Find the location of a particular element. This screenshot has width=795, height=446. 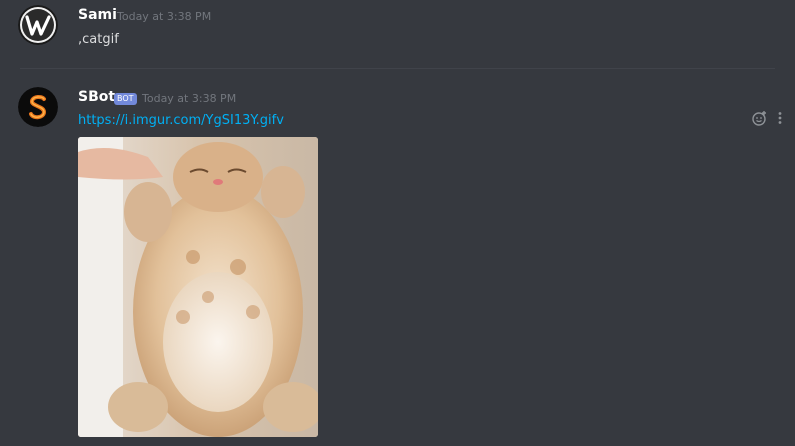

message-timestamp: Today at 3:38 PM is located at coordinates (189, 98).